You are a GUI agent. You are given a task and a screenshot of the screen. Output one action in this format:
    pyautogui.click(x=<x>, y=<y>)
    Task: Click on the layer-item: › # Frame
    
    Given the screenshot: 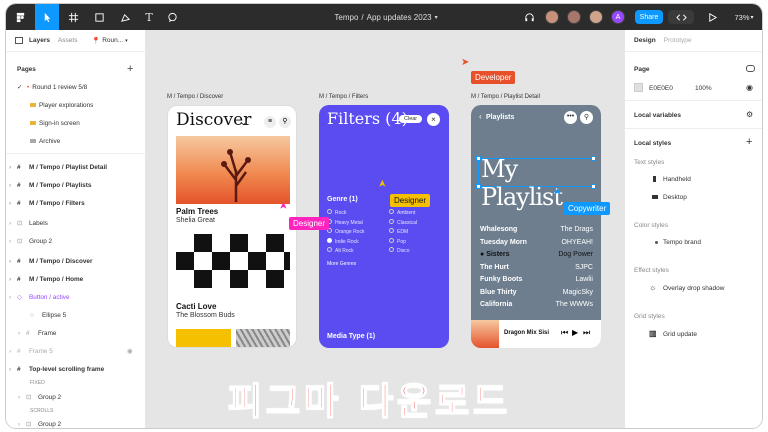 What is the action you would take?
    pyautogui.click(x=76, y=333)
    